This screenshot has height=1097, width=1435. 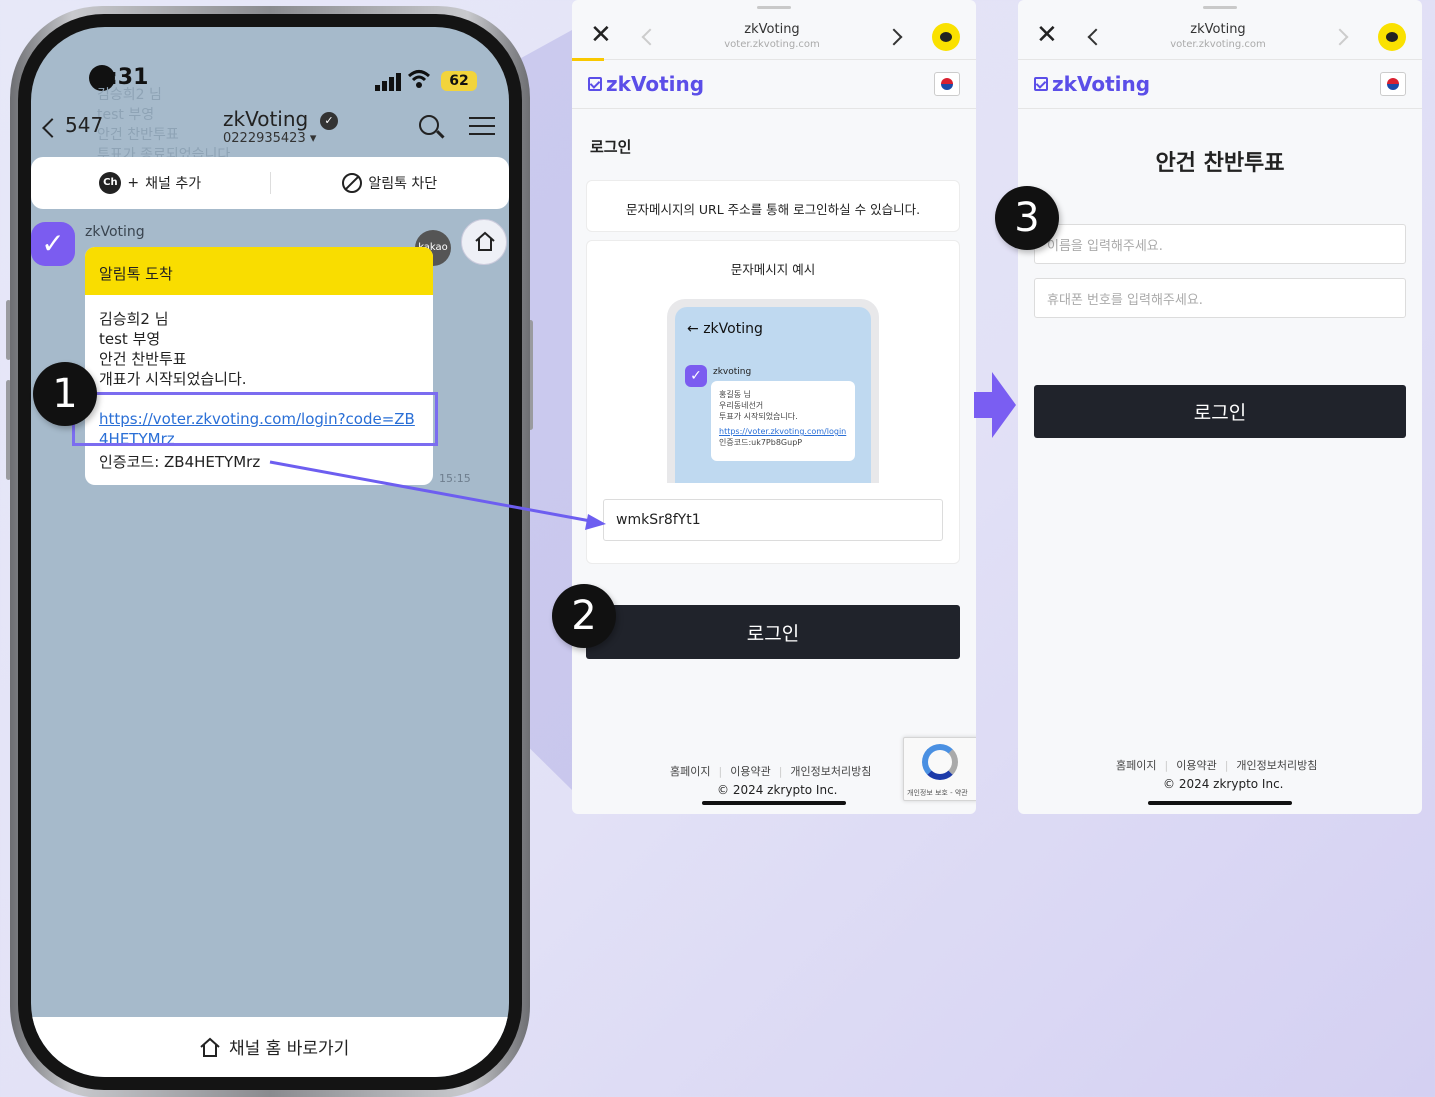 I want to click on home-indicator, so click(x=1220, y=803).